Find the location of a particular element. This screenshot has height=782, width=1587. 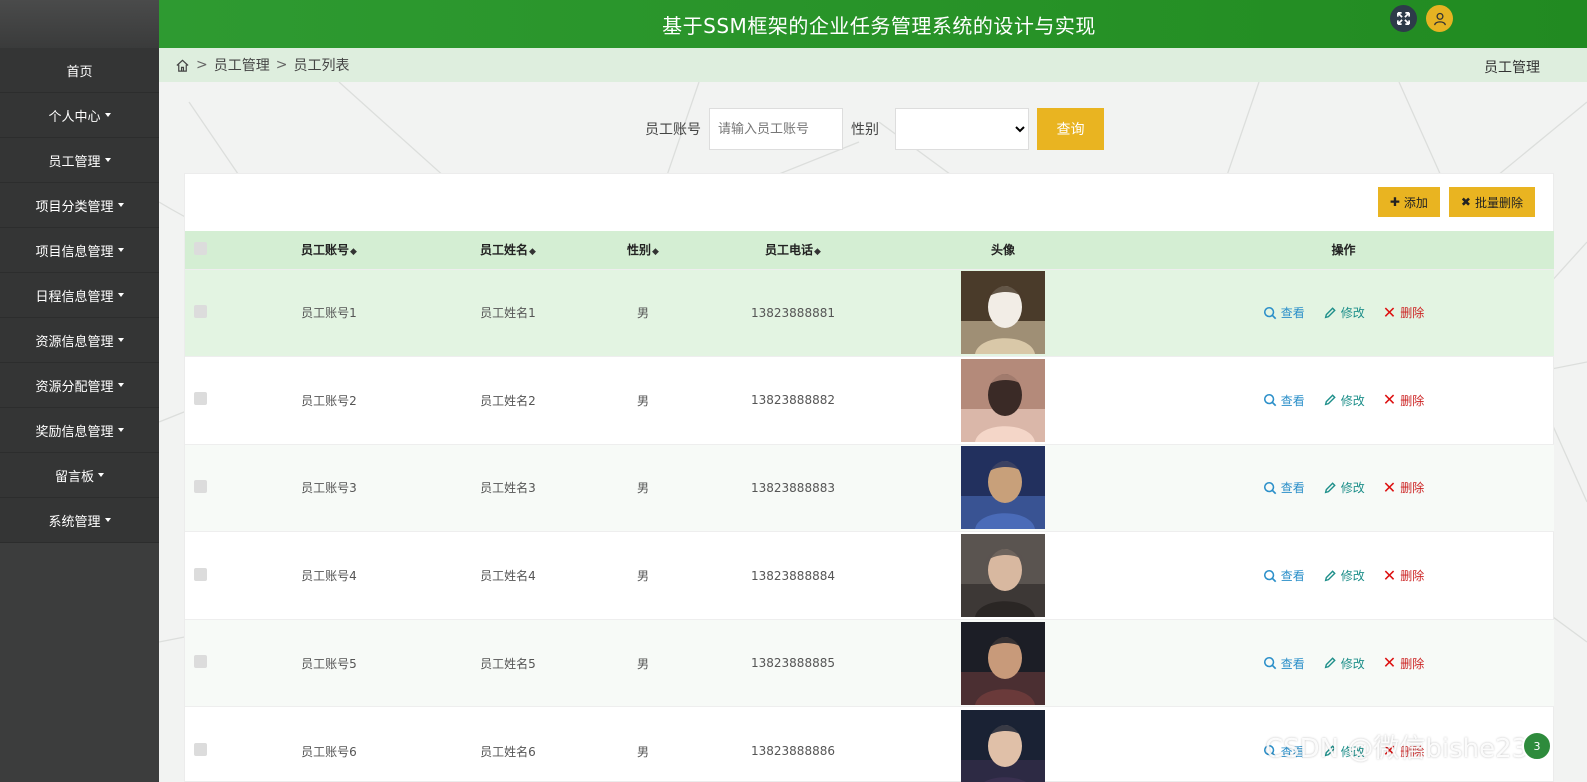

batch-delete-button: ✖ 批量删除 is located at coordinates (1491, 202).